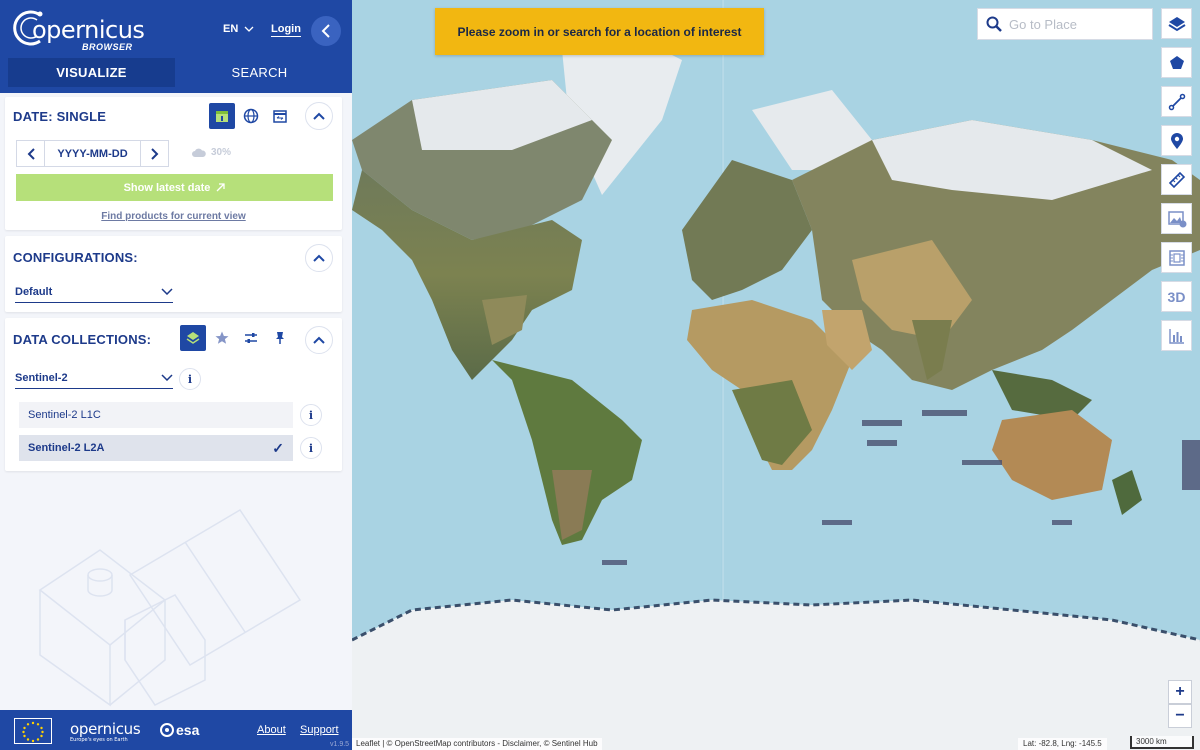 The image size is (1200, 750). I want to click on collection-select: Sentinel-2, so click(94, 378).